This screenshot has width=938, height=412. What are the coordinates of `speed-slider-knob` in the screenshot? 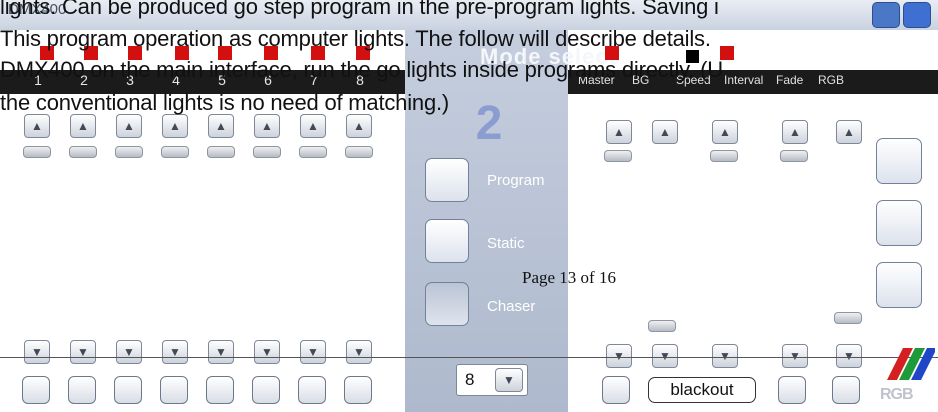 It's located at (724, 156).